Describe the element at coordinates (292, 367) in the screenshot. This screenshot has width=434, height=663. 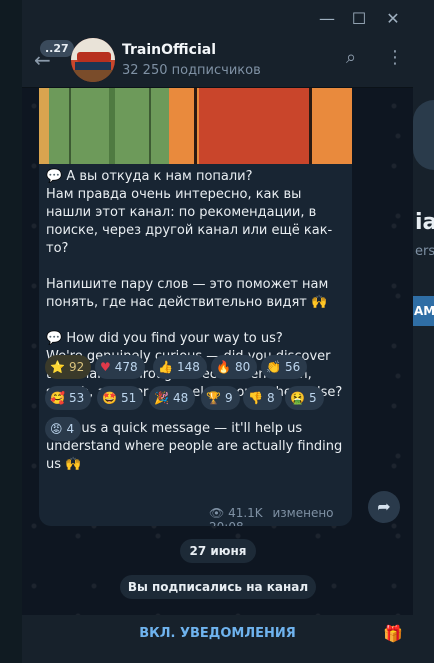
I see `reaction-count: 56` at that location.